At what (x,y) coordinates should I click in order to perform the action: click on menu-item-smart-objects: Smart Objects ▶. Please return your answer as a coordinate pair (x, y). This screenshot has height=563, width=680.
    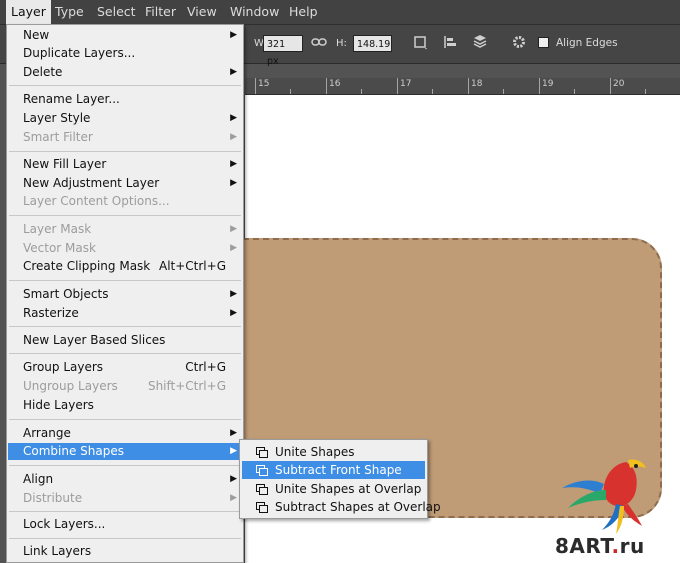
    Looking at the image, I should click on (125, 294).